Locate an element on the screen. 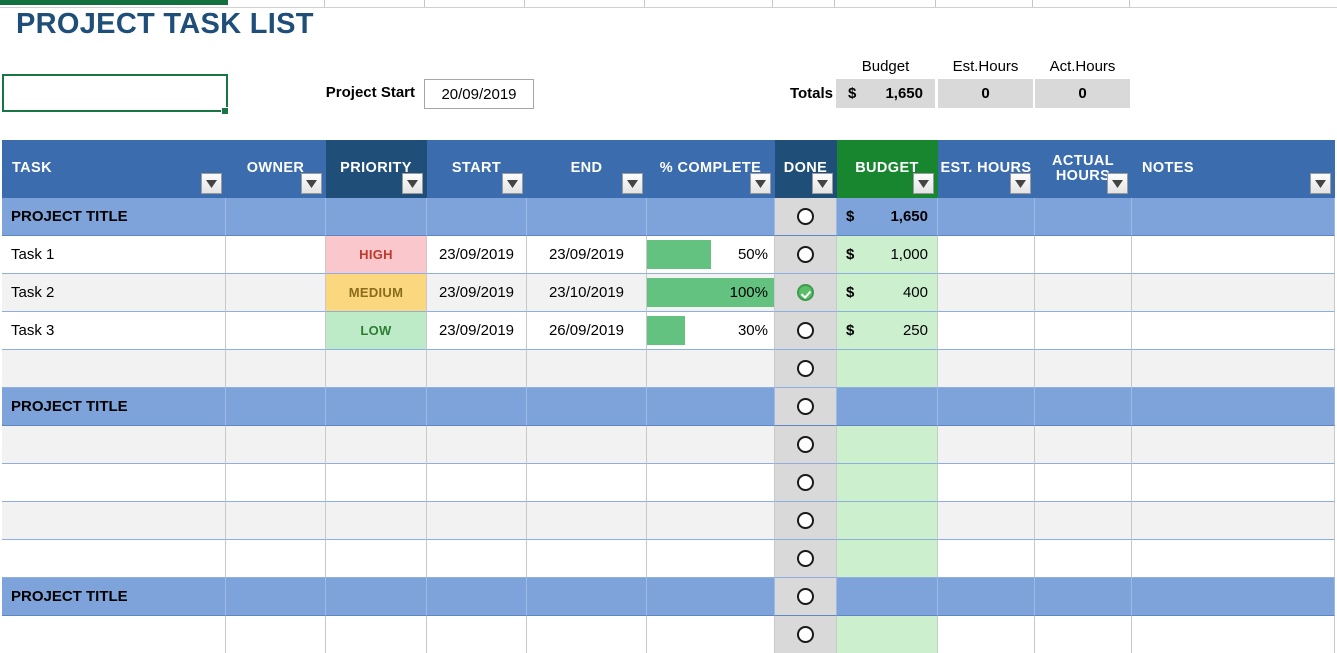 The width and height of the screenshot is (1337, 653). column-header-owner: OWNER is located at coordinates (276, 169).